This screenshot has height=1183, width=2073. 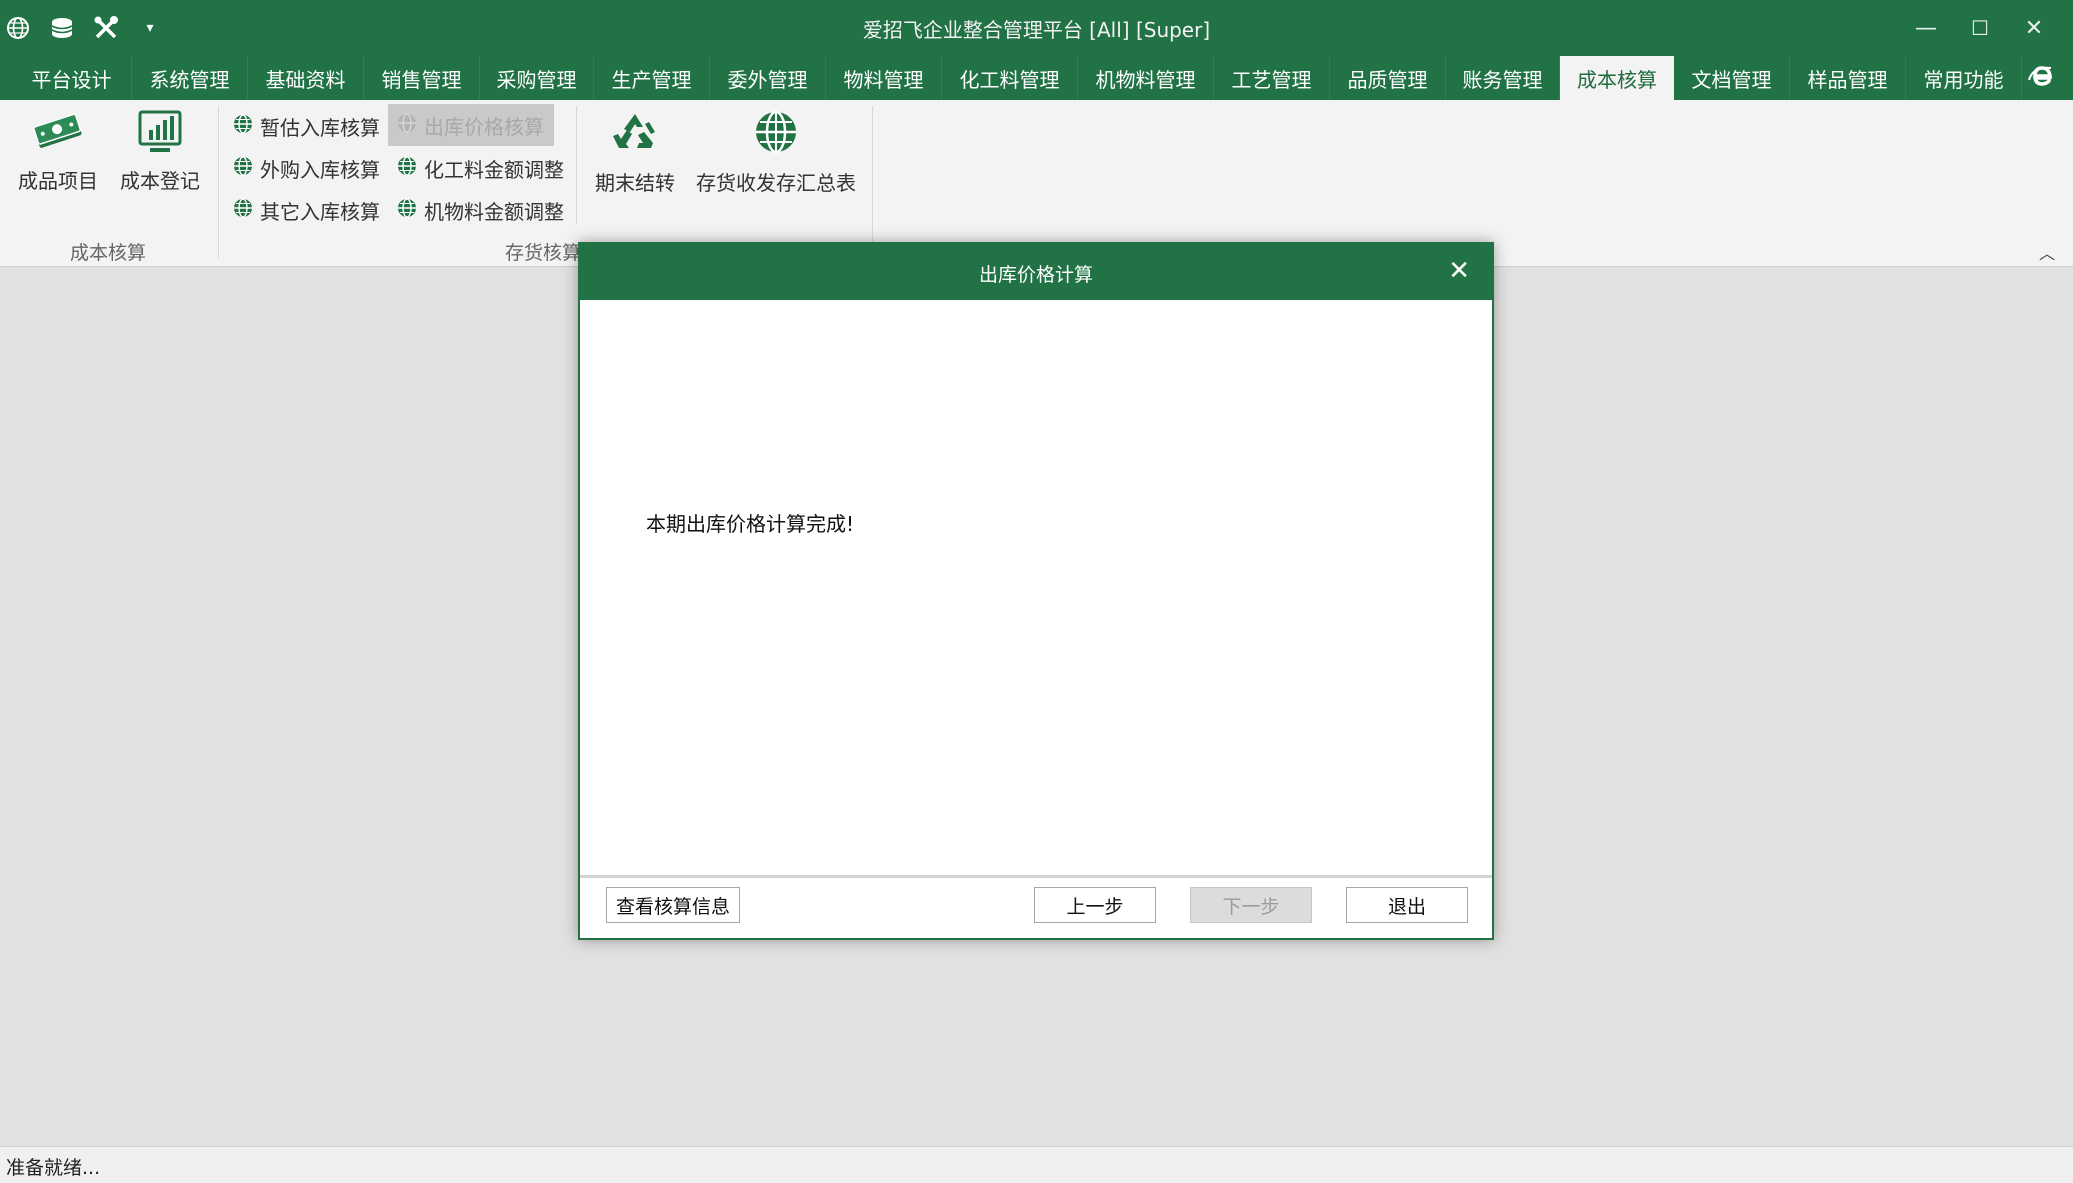 I want to click on tab-cost-accounting: 成本核算, so click(x=1617, y=78).